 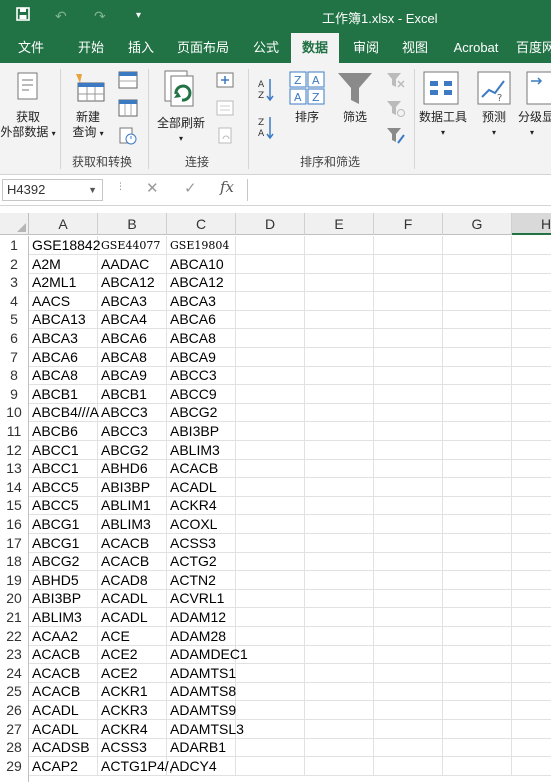 What do you see at coordinates (476, 48) in the screenshot?
I see `tab-acrobat: Acrobat` at bounding box center [476, 48].